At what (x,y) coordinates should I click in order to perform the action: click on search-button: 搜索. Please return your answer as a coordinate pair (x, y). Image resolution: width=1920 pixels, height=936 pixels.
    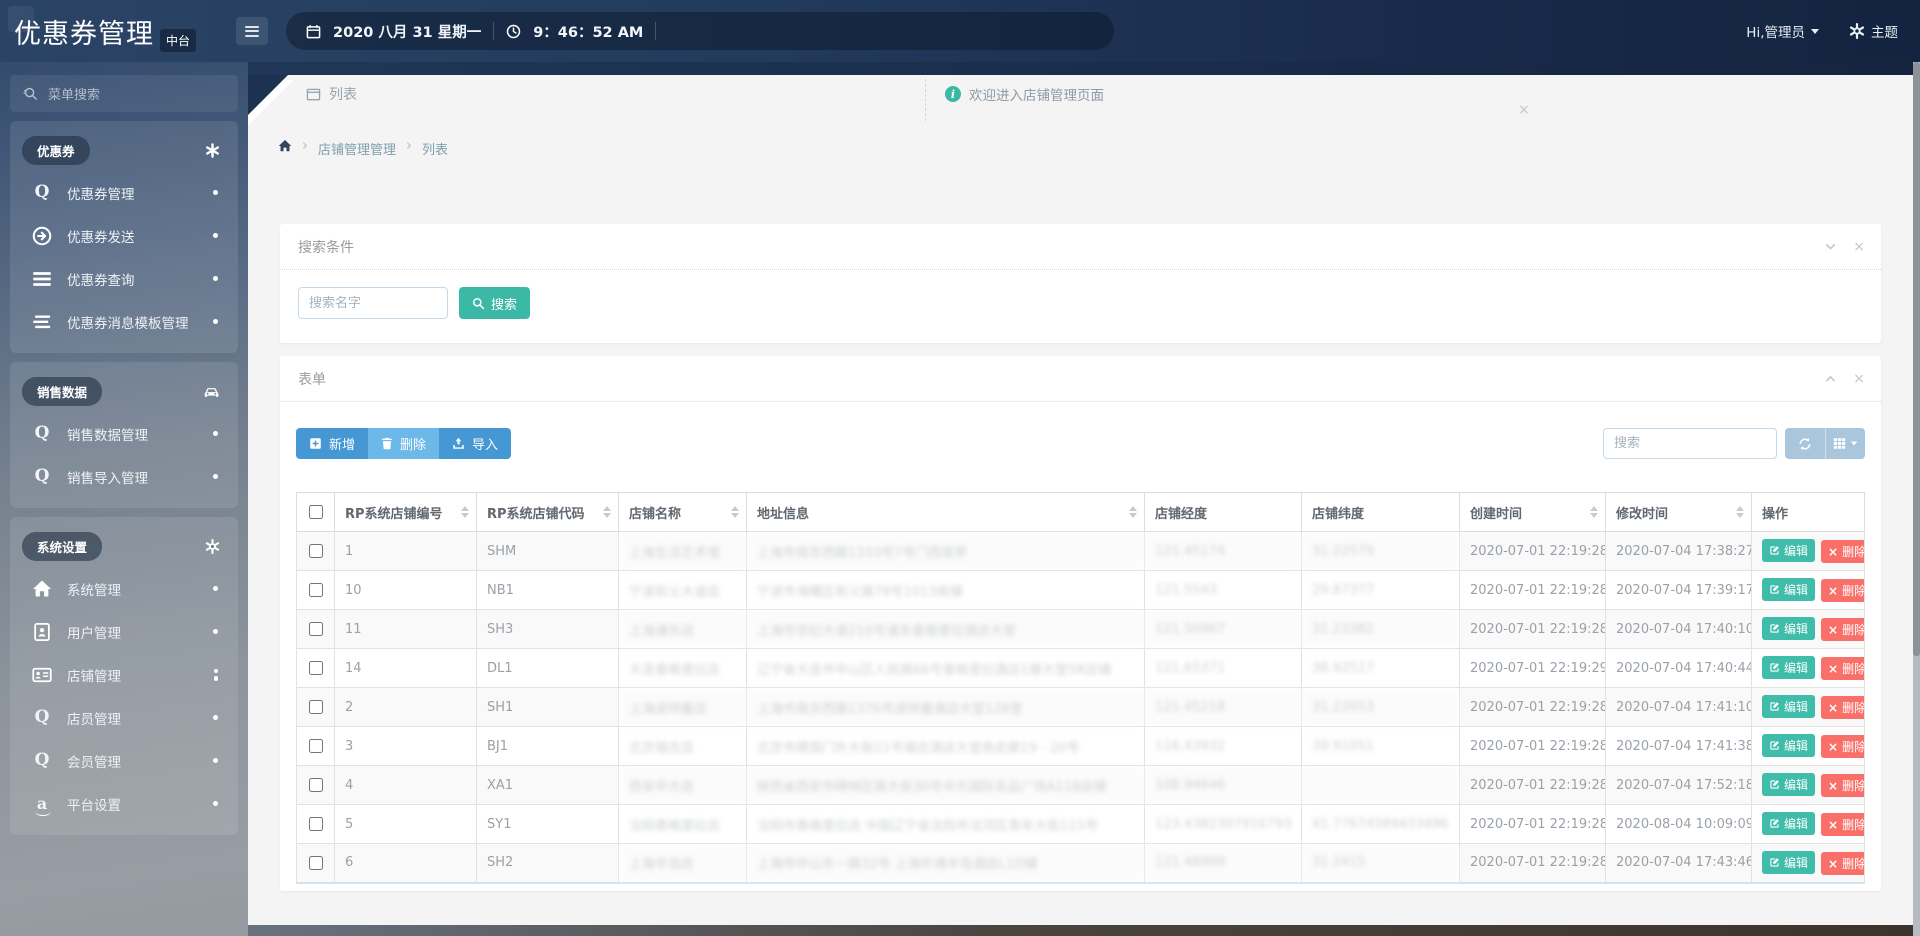
    Looking at the image, I should click on (495, 303).